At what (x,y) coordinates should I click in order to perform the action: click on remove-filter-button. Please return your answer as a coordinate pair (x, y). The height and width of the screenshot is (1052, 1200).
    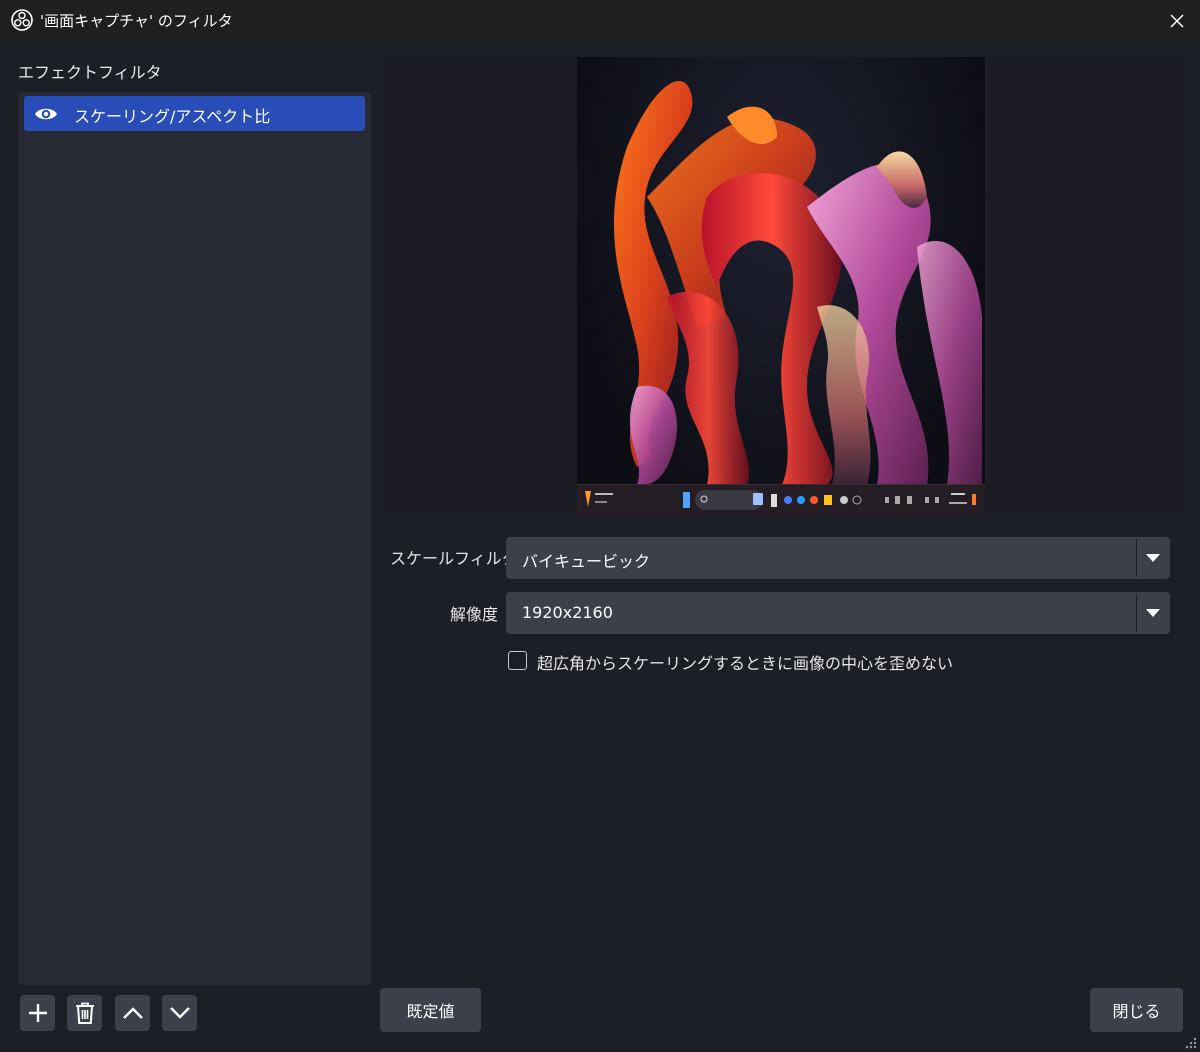
    Looking at the image, I should click on (84, 1013).